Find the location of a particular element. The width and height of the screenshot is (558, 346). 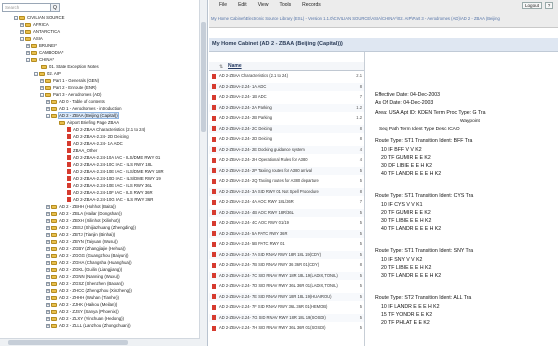

tree-folder-item: + AD 2 - ZGNN (Nanning (Wuxu)) is located at coordinates (83, 276).